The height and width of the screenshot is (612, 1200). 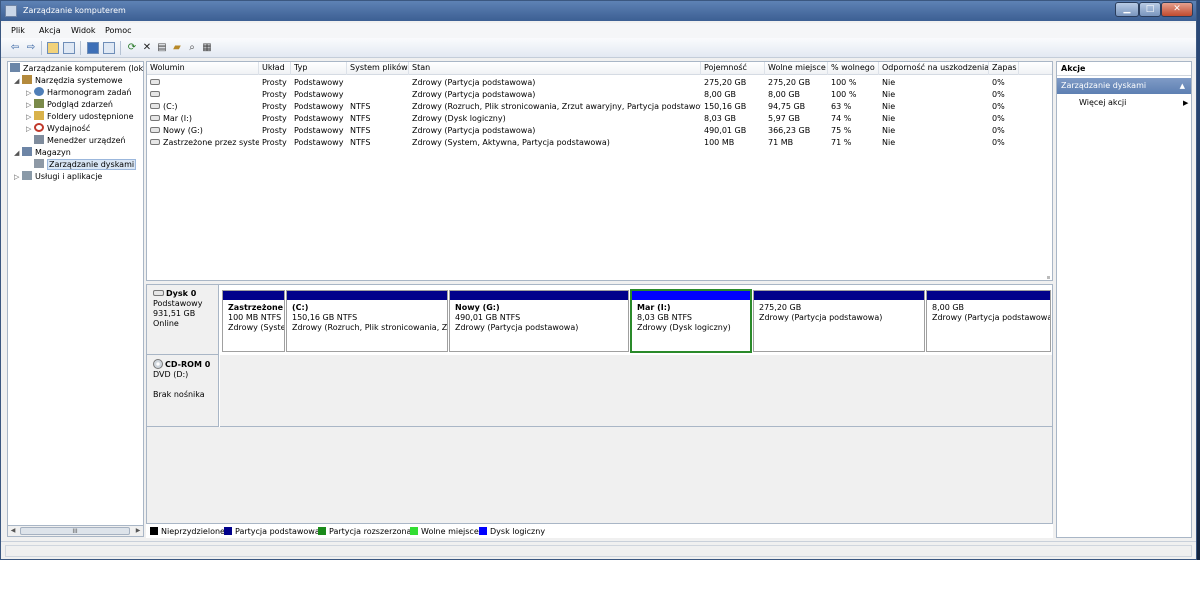 I want to click on cell-file-system, so click(x=378, y=83).